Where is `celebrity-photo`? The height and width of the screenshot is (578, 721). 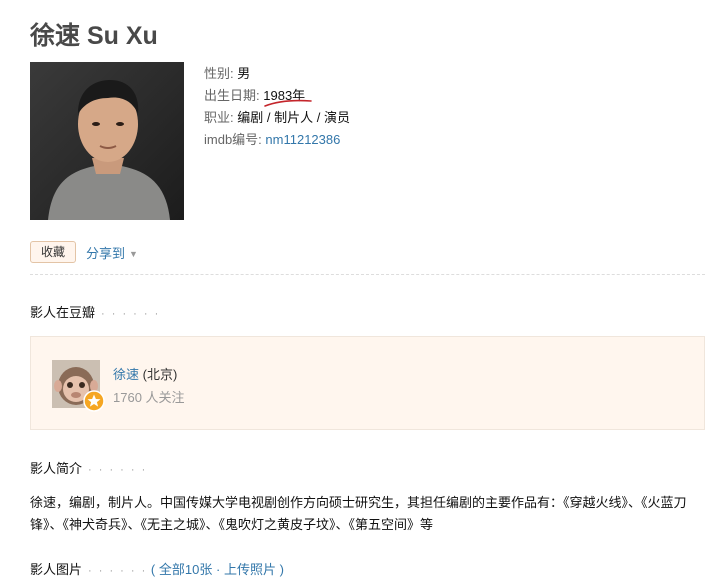 celebrity-photo is located at coordinates (107, 141).